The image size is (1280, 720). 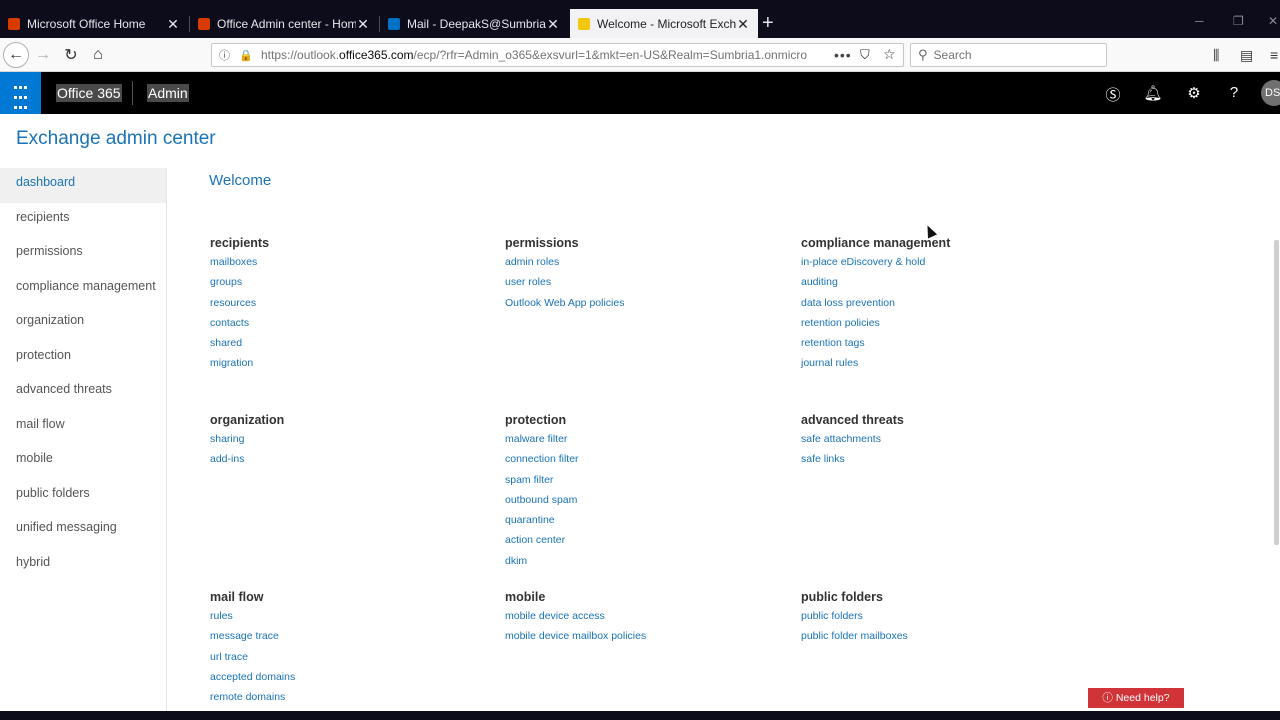 What do you see at coordinates (239, 343) in the screenshot?
I see `link-shared: shared` at bounding box center [239, 343].